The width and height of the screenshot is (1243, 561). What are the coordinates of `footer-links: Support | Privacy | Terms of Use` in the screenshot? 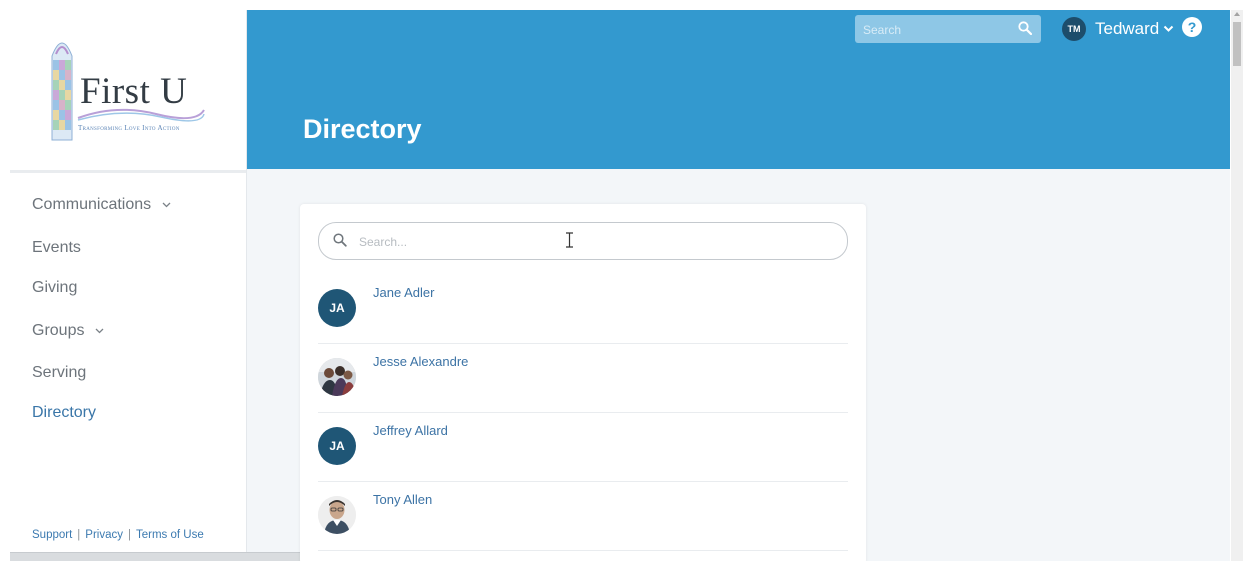 It's located at (118, 535).